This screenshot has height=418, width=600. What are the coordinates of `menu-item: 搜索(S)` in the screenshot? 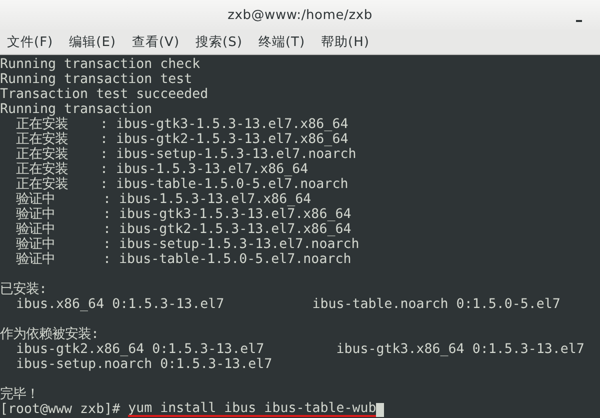 It's located at (219, 42).